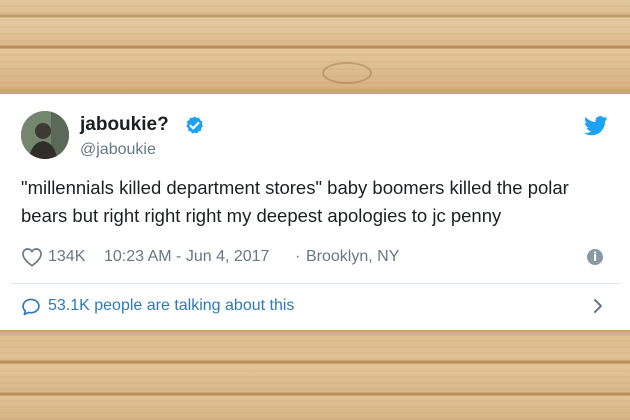 The height and width of the screenshot is (420, 630). I want to click on twitter-bird-icon, so click(596, 126).